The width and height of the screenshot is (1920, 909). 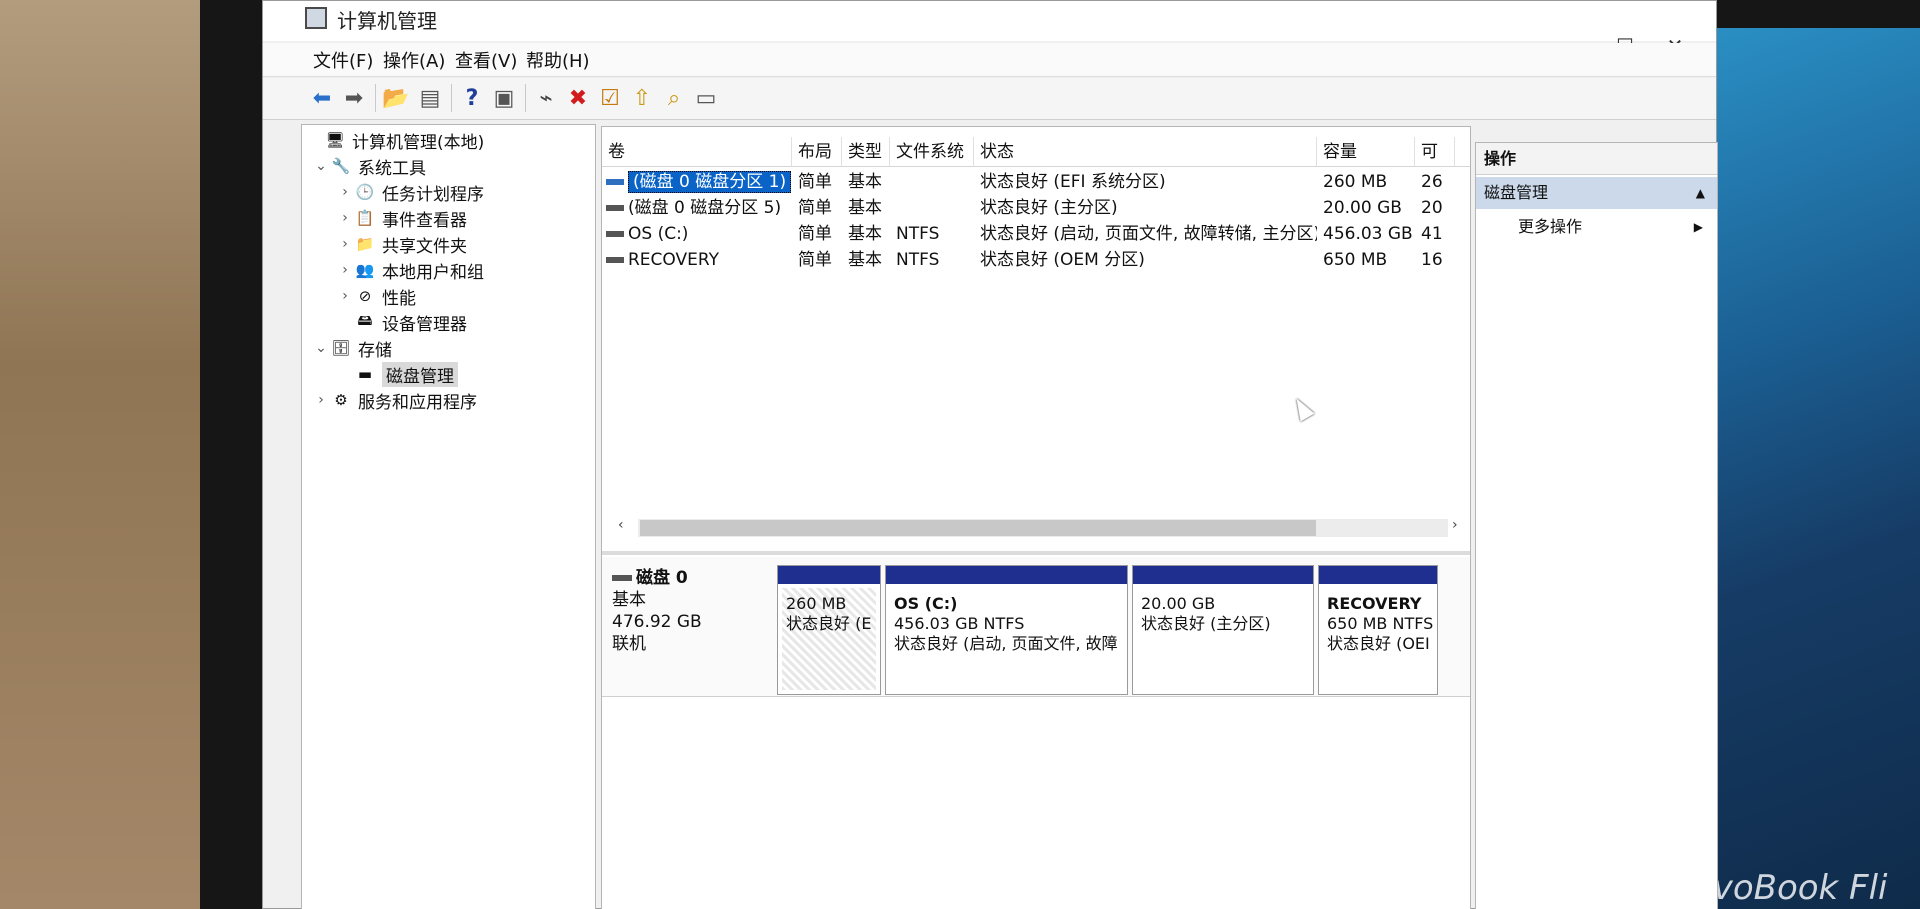 What do you see at coordinates (395, 140) in the screenshot?
I see `tree-item-root: 🖥 计算机管理(本地)` at bounding box center [395, 140].